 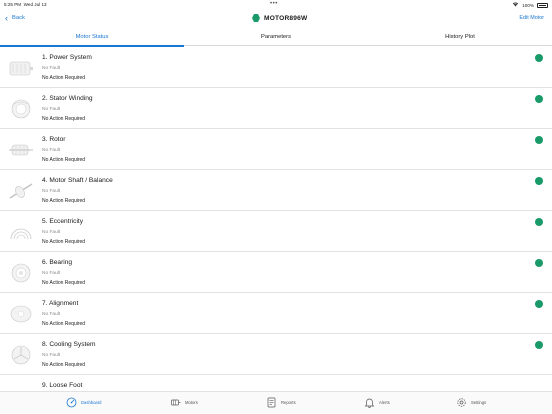 I want to click on item-title: 9. Loose Foot, so click(x=62, y=385).